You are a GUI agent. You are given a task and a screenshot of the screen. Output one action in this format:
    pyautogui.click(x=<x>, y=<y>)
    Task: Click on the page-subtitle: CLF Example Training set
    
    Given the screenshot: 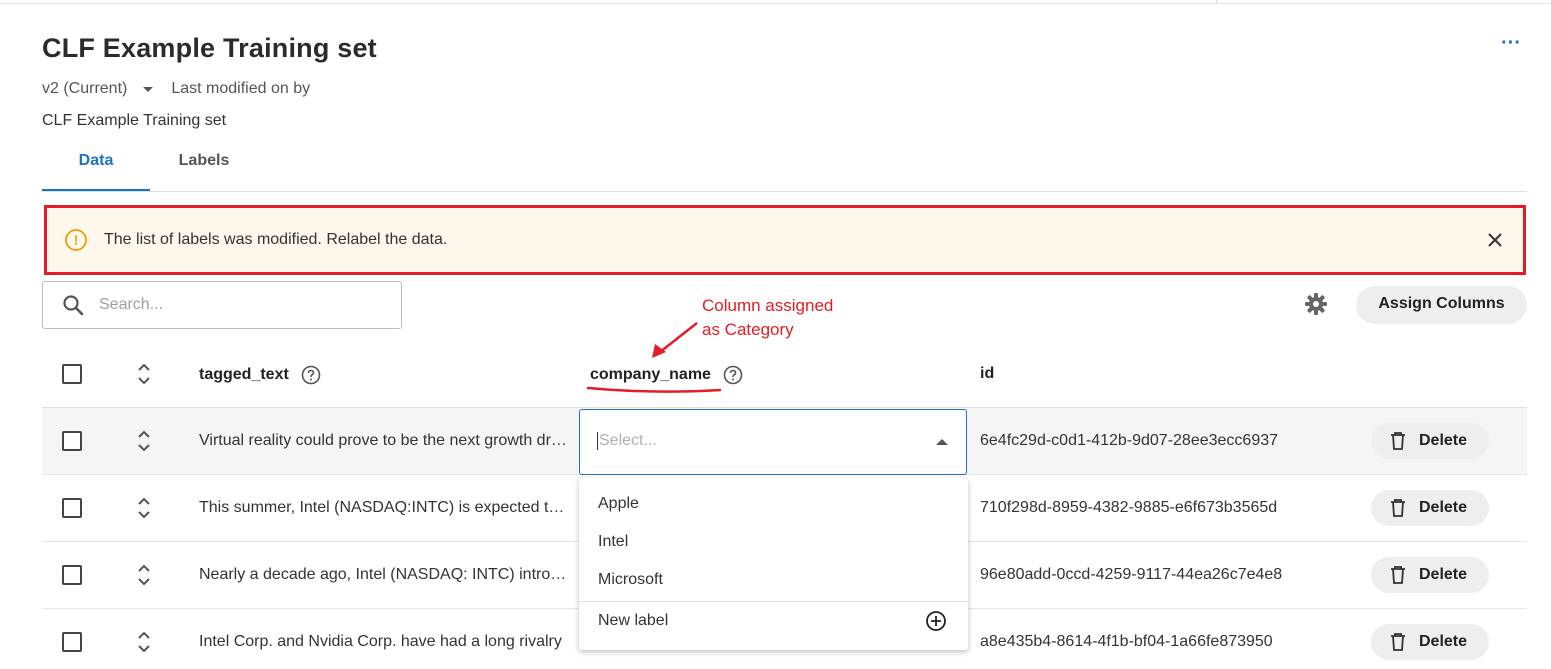 What is the action you would take?
    pyautogui.click(x=134, y=120)
    